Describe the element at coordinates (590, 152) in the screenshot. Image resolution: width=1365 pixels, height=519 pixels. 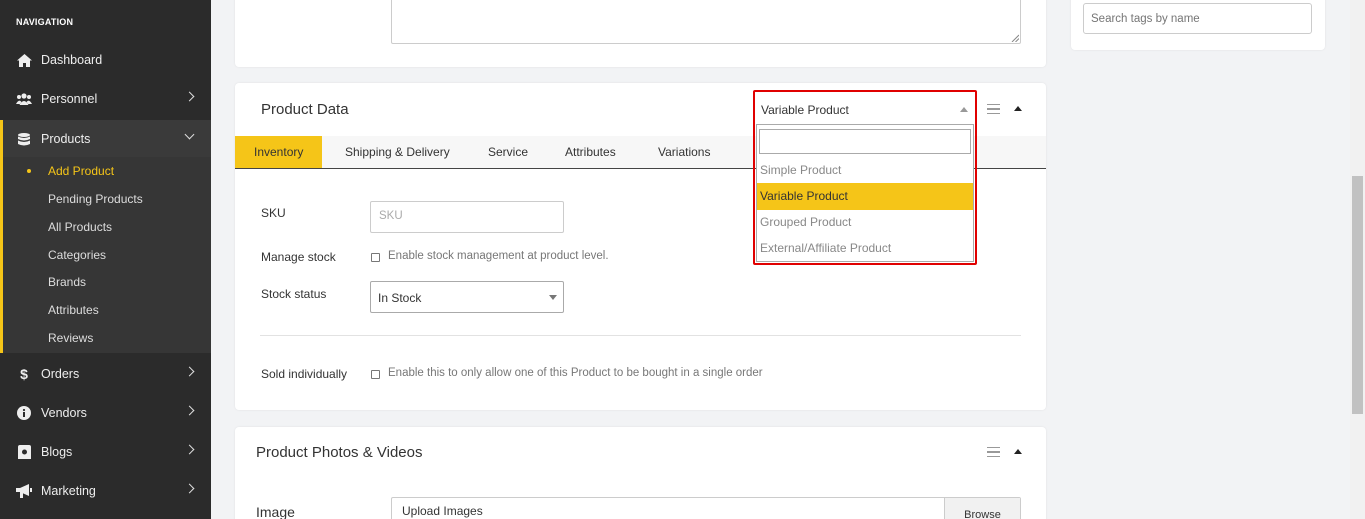
I see `tab-attributes: Attributes` at that location.